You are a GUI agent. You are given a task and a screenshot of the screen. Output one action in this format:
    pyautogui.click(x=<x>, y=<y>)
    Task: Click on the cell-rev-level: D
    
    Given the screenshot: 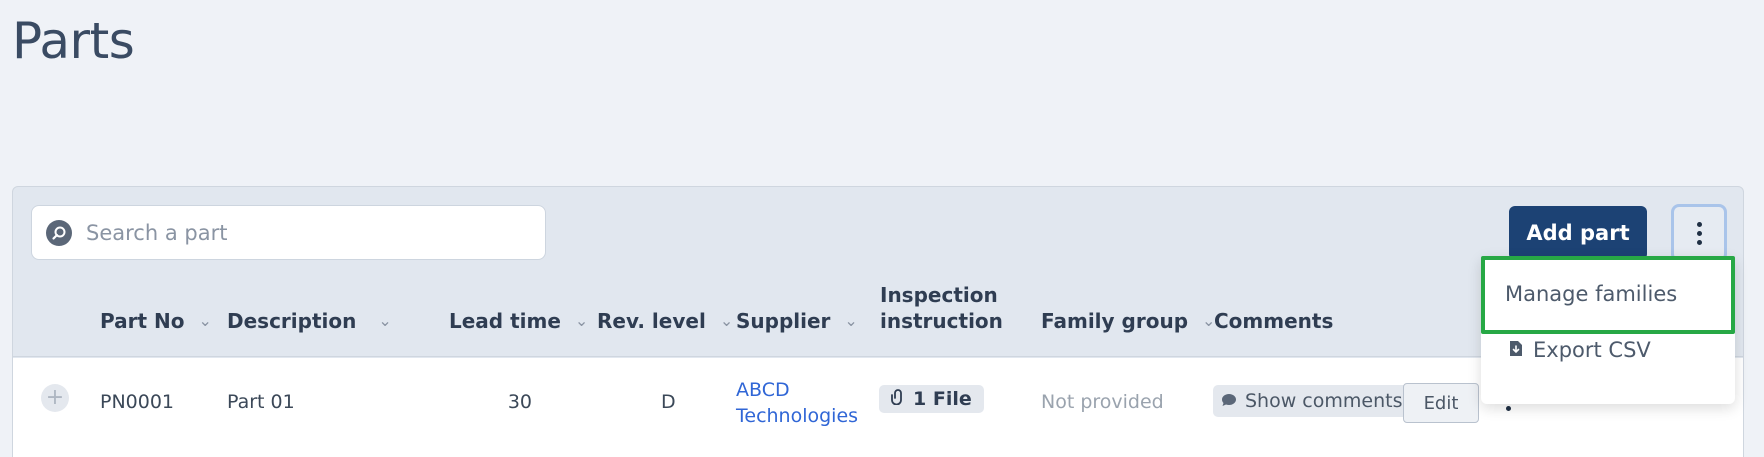 What is the action you would take?
    pyautogui.click(x=668, y=402)
    